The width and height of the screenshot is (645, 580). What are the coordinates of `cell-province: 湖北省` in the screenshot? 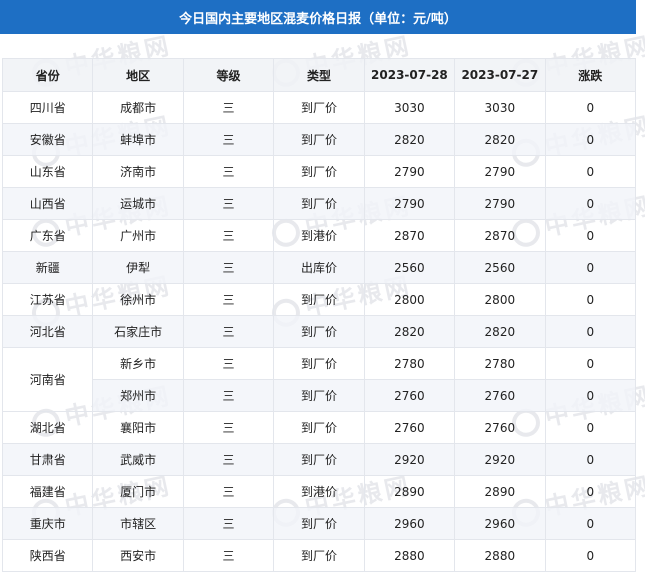 It's located at (47, 427).